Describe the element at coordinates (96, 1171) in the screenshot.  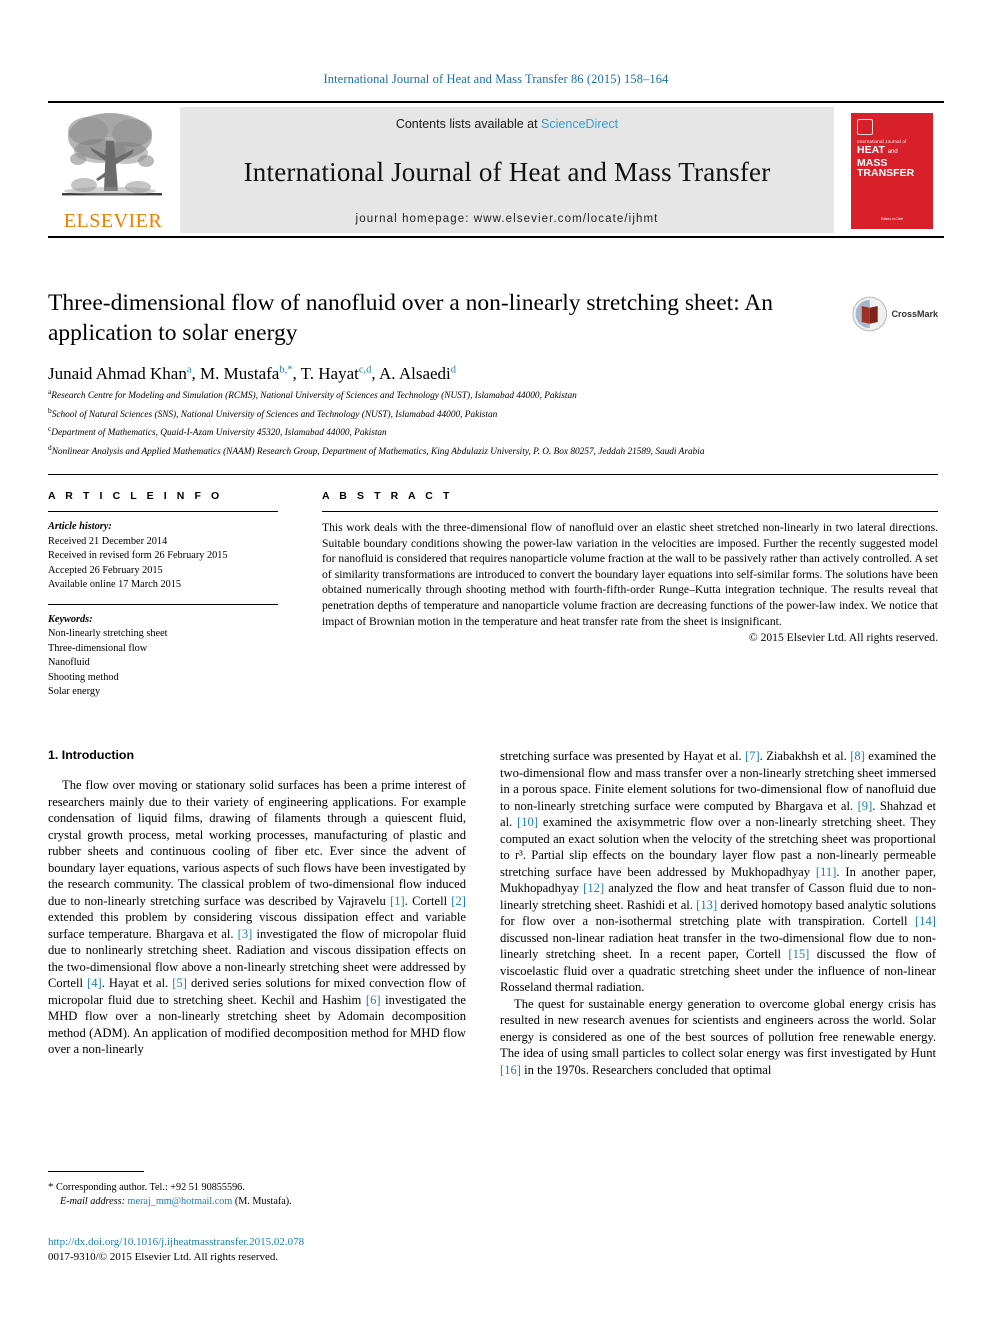
I see `footnote-rule` at that location.